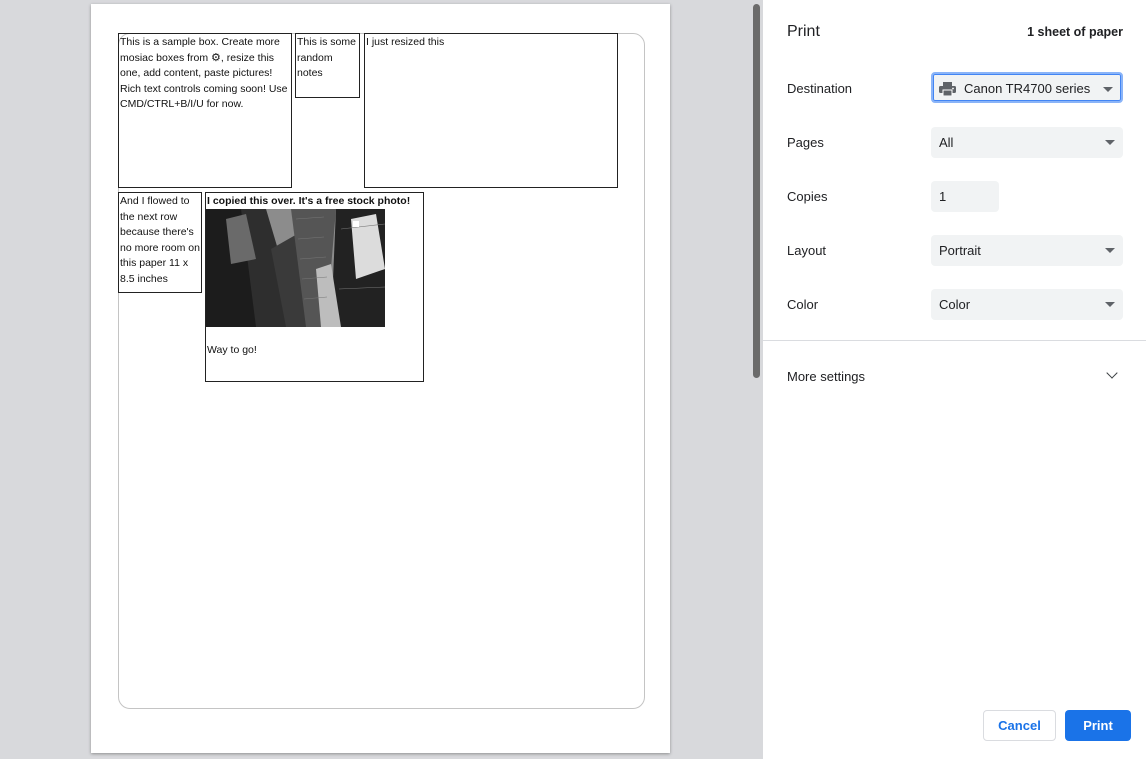 The image size is (1146, 759). What do you see at coordinates (295, 268) in the screenshot?
I see `stock-photo-image` at bounding box center [295, 268].